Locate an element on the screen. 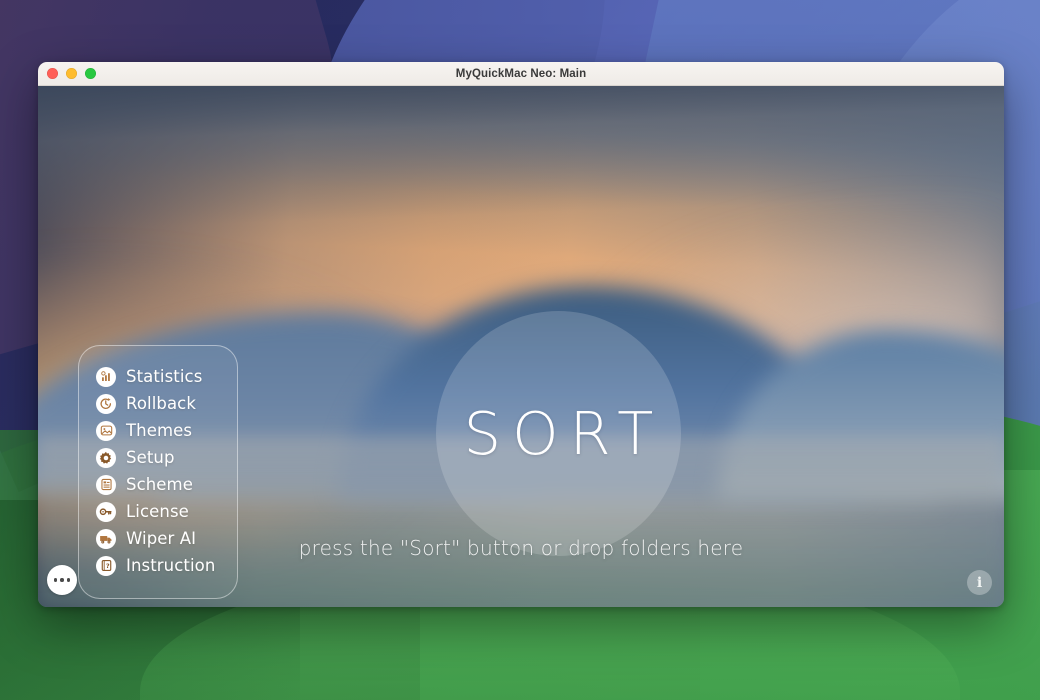 This screenshot has height=700, width=1040. sidebar-item-label: Rollback is located at coordinates (161, 403).